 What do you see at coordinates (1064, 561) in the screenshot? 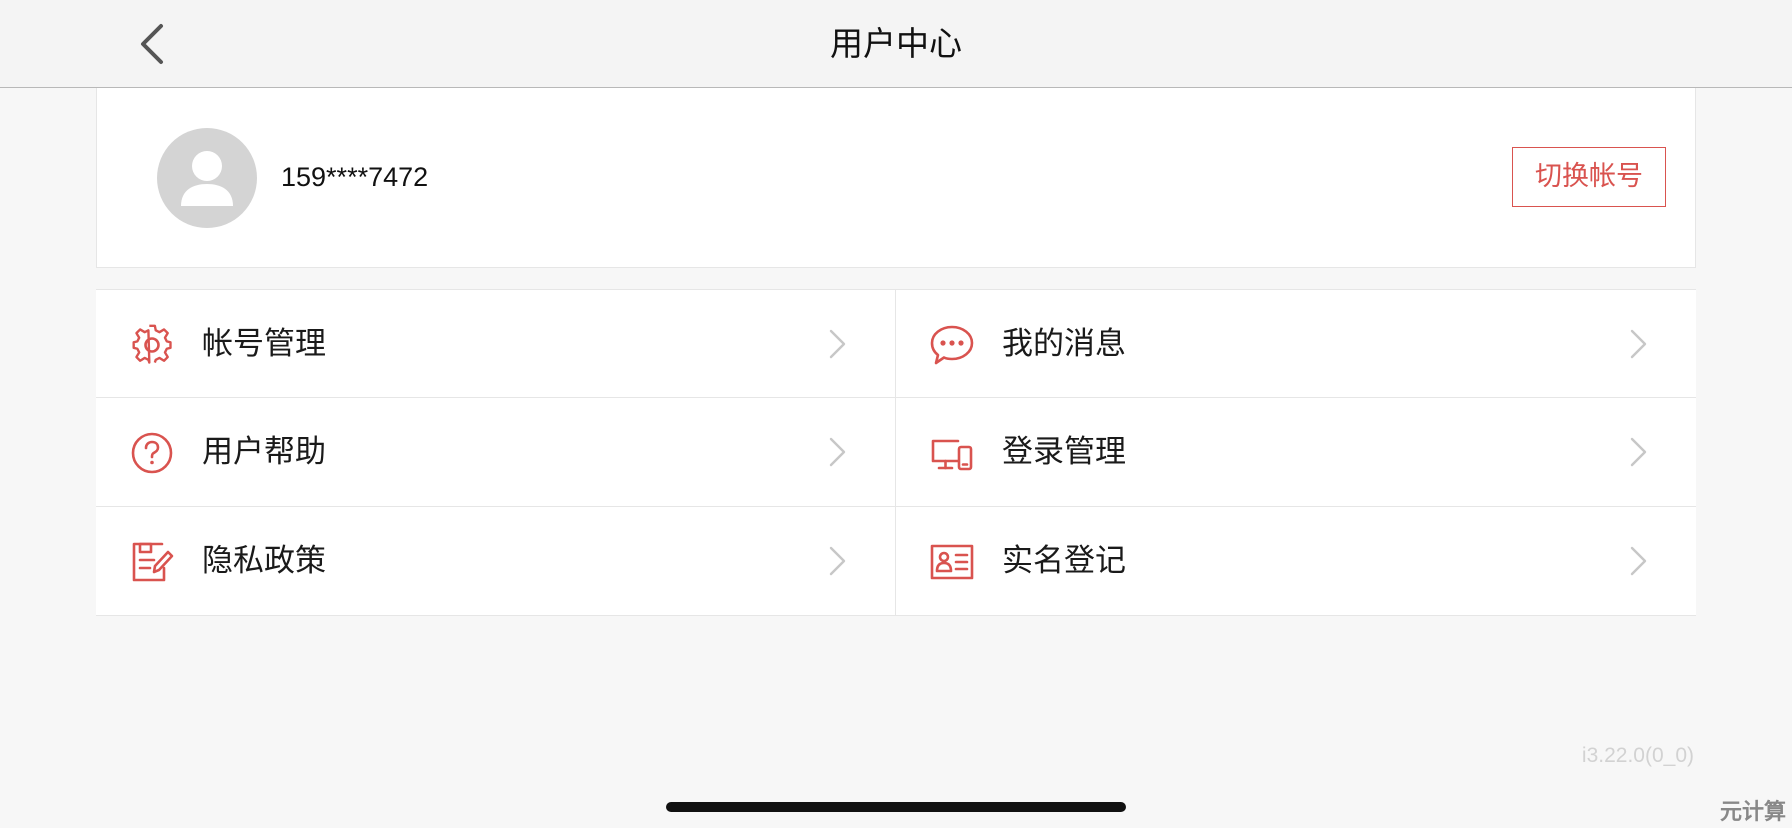
I see `menu-label: 实名登记` at bounding box center [1064, 561].